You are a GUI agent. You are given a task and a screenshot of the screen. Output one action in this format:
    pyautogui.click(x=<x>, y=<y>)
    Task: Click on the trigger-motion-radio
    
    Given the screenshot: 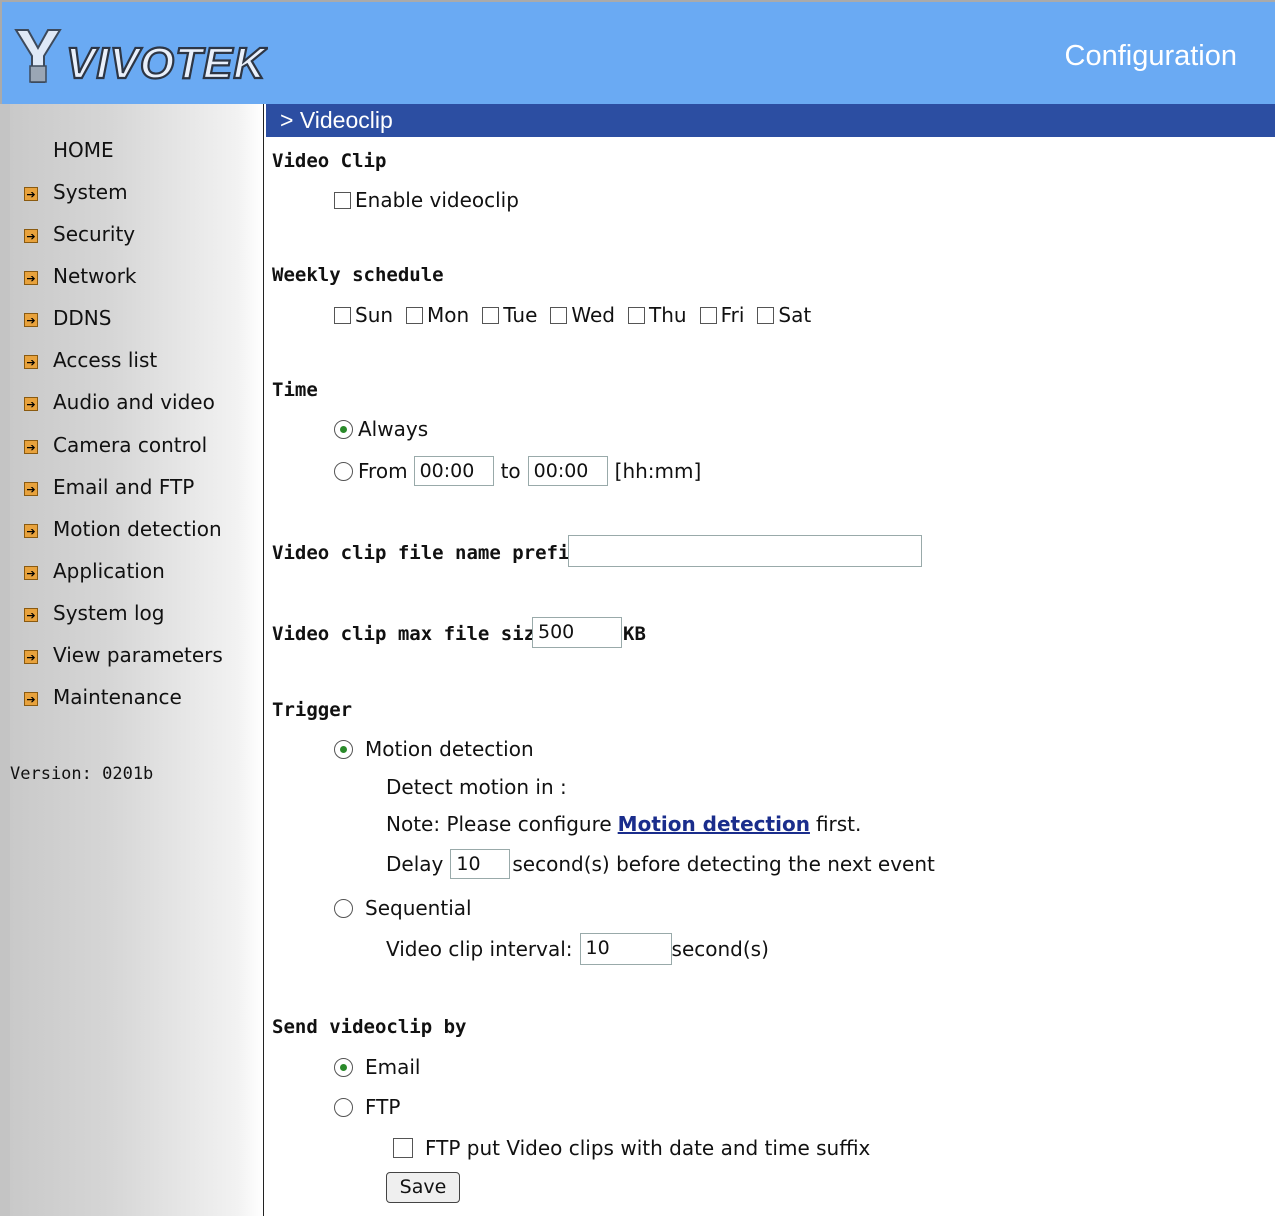 What is the action you would take?
    pyautogui.click(x=343, y=749)
    